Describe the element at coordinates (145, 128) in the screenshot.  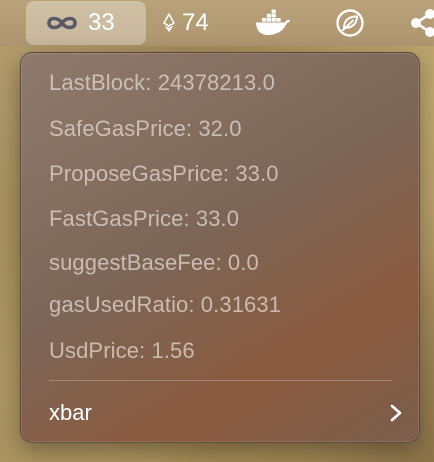
I see `menu-item-safe-gas-price: SafeGasPrice: 32.0` at that location.